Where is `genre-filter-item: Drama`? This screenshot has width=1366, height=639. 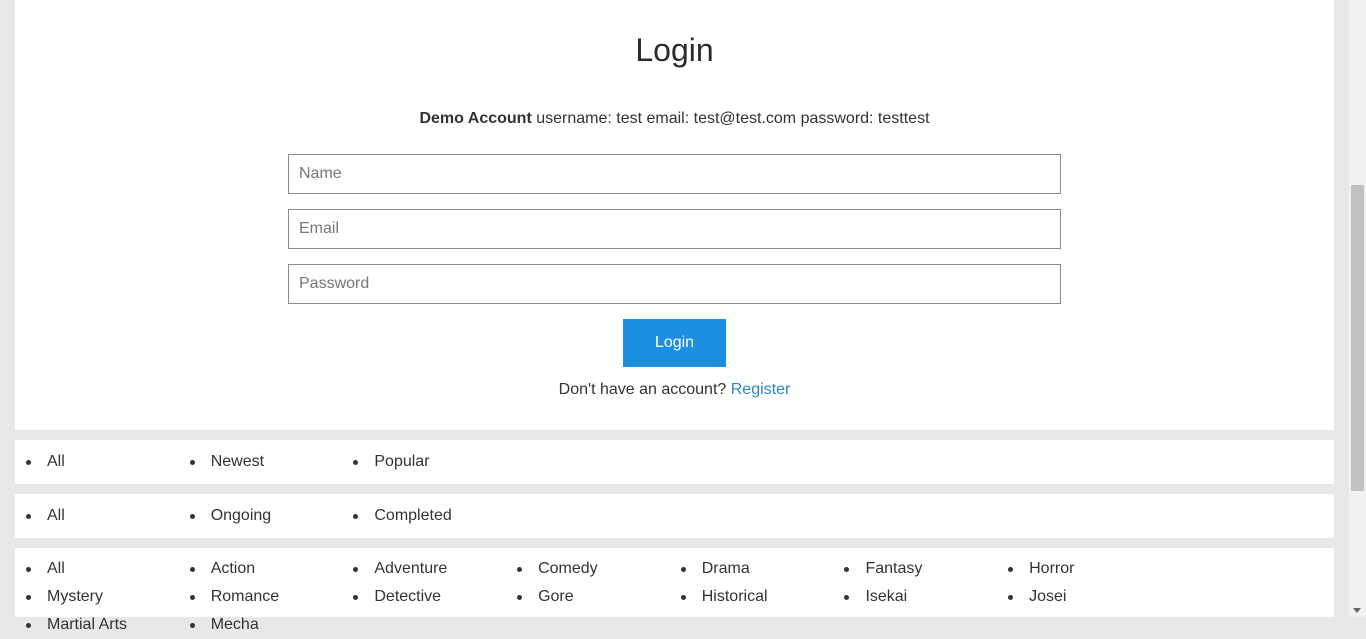
genre-filter-item: Drama is located at coordinates (762, 569).